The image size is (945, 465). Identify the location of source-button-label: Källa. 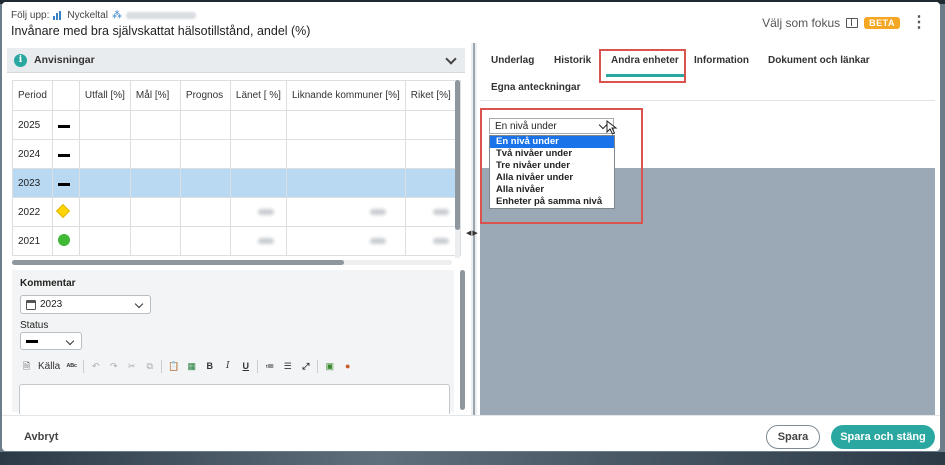
(49, 366).